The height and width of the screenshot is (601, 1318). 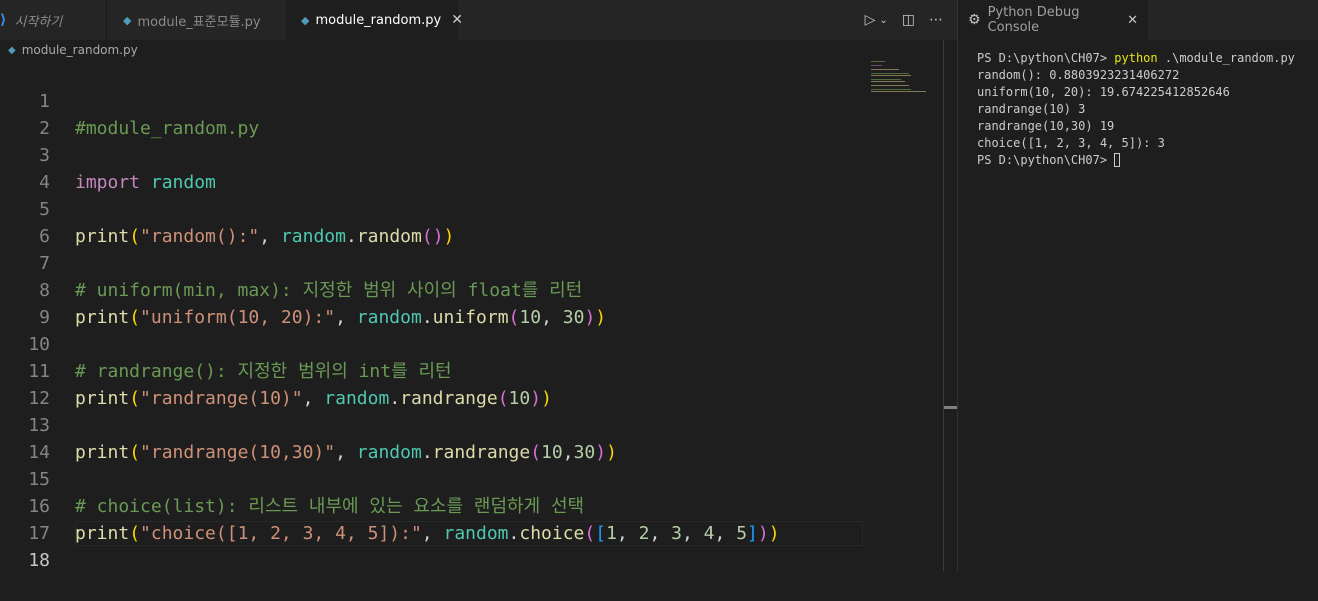 What do you see at coordinates (129, 100) in the screenshot?
I see `code-line-1: 1 #module_random.py` at bounding box center [129, 100].